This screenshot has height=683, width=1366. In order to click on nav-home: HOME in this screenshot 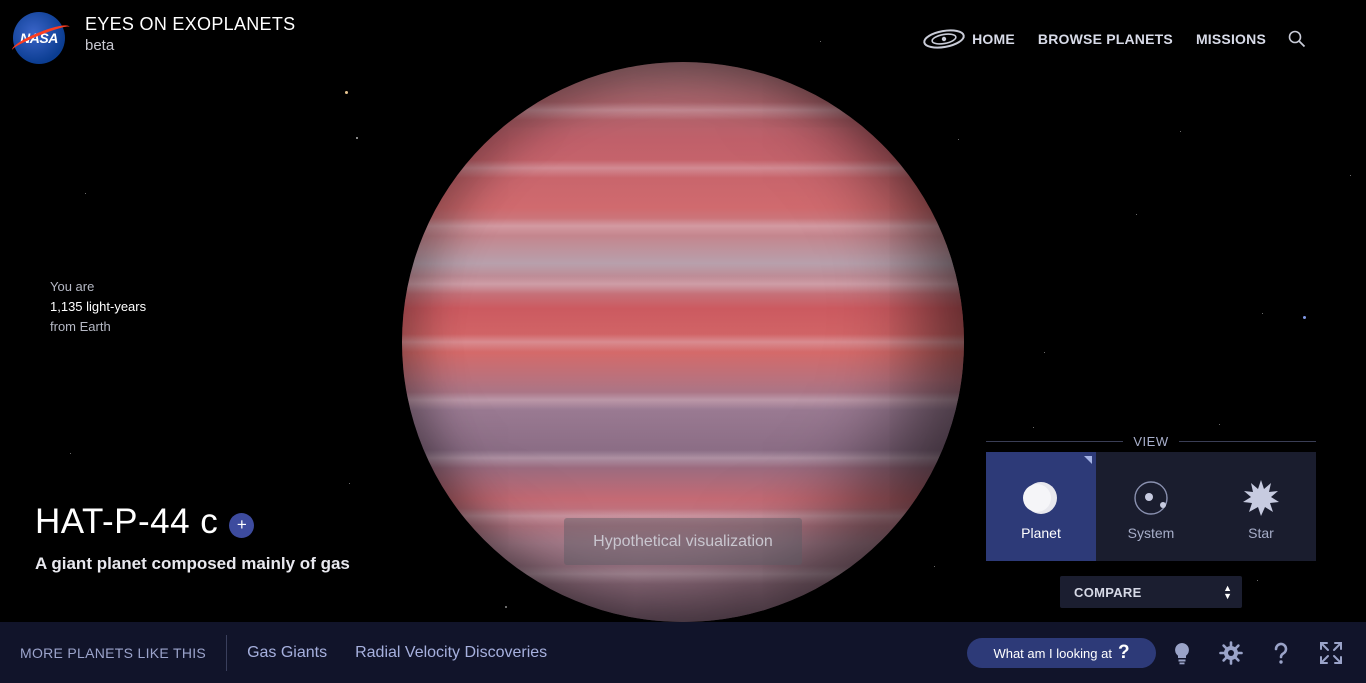, I will do `click(968, 39)`.